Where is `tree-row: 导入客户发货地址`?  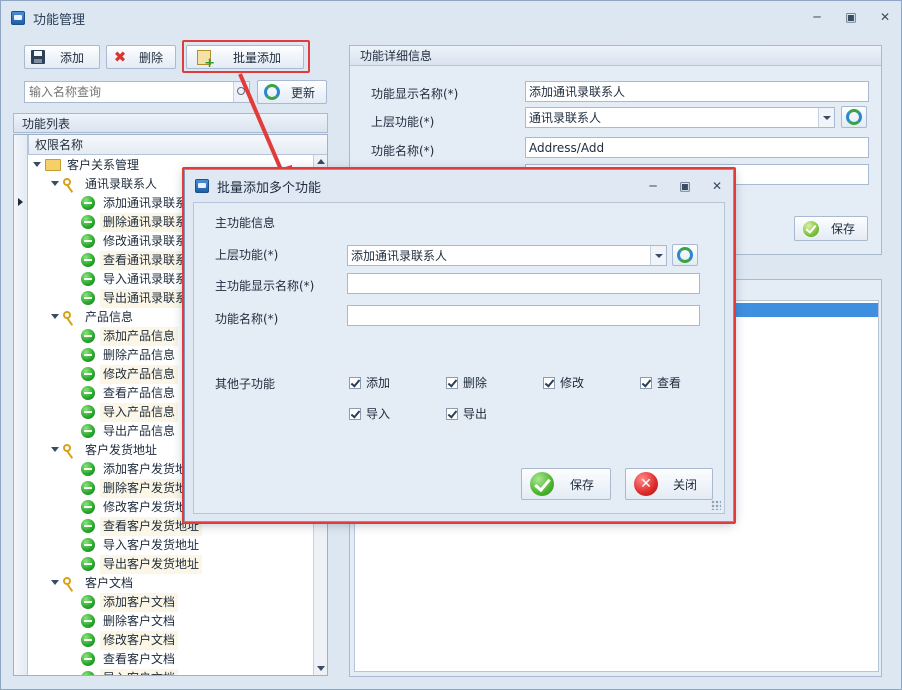 tree-row: 导入客户发货地址 is located at coordinates (171, 545).